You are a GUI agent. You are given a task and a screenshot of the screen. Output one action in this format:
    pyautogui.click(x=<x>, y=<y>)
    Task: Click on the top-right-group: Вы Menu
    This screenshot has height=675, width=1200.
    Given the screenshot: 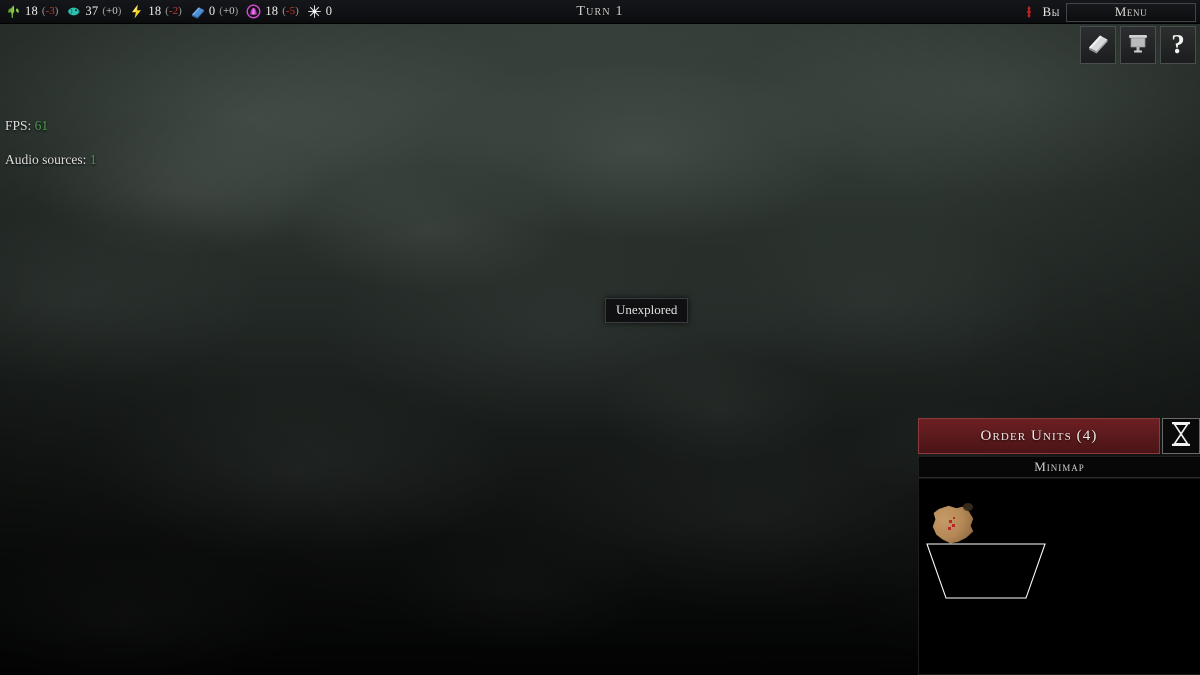 What is the action you would take?
    pyautogui.click(x=1111, y=12)
    